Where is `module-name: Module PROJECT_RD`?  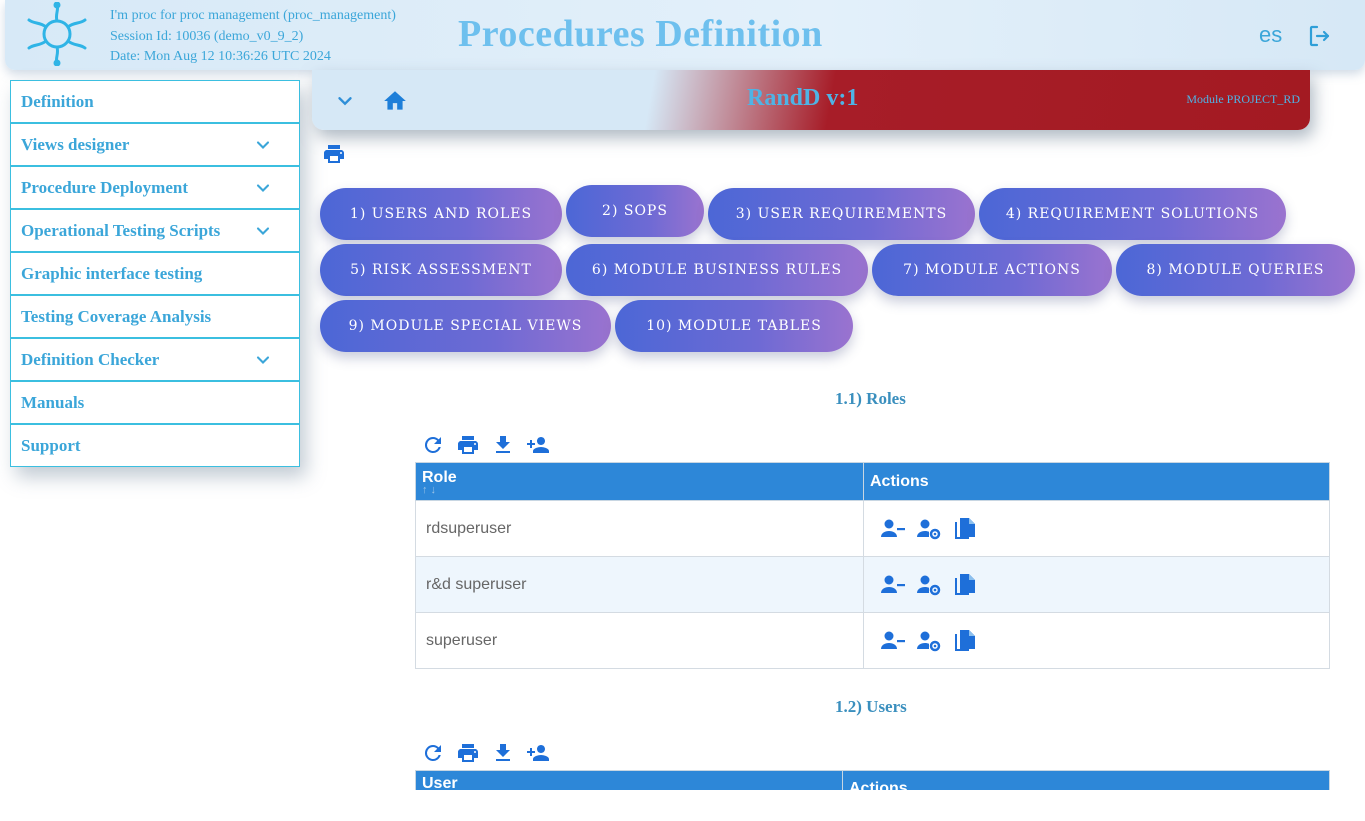 module-name: Module PROJECT_RD is located at coordinates (1243, 99).